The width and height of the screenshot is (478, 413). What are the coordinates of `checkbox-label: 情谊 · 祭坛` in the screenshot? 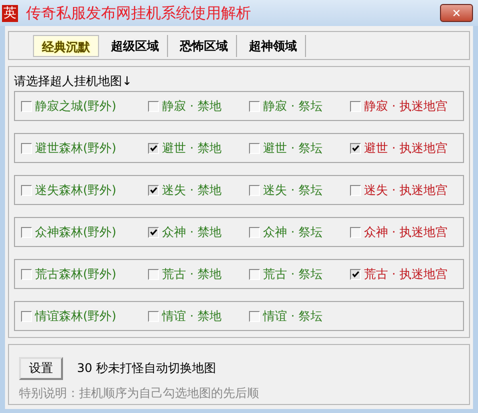 It's located at (292, 316).